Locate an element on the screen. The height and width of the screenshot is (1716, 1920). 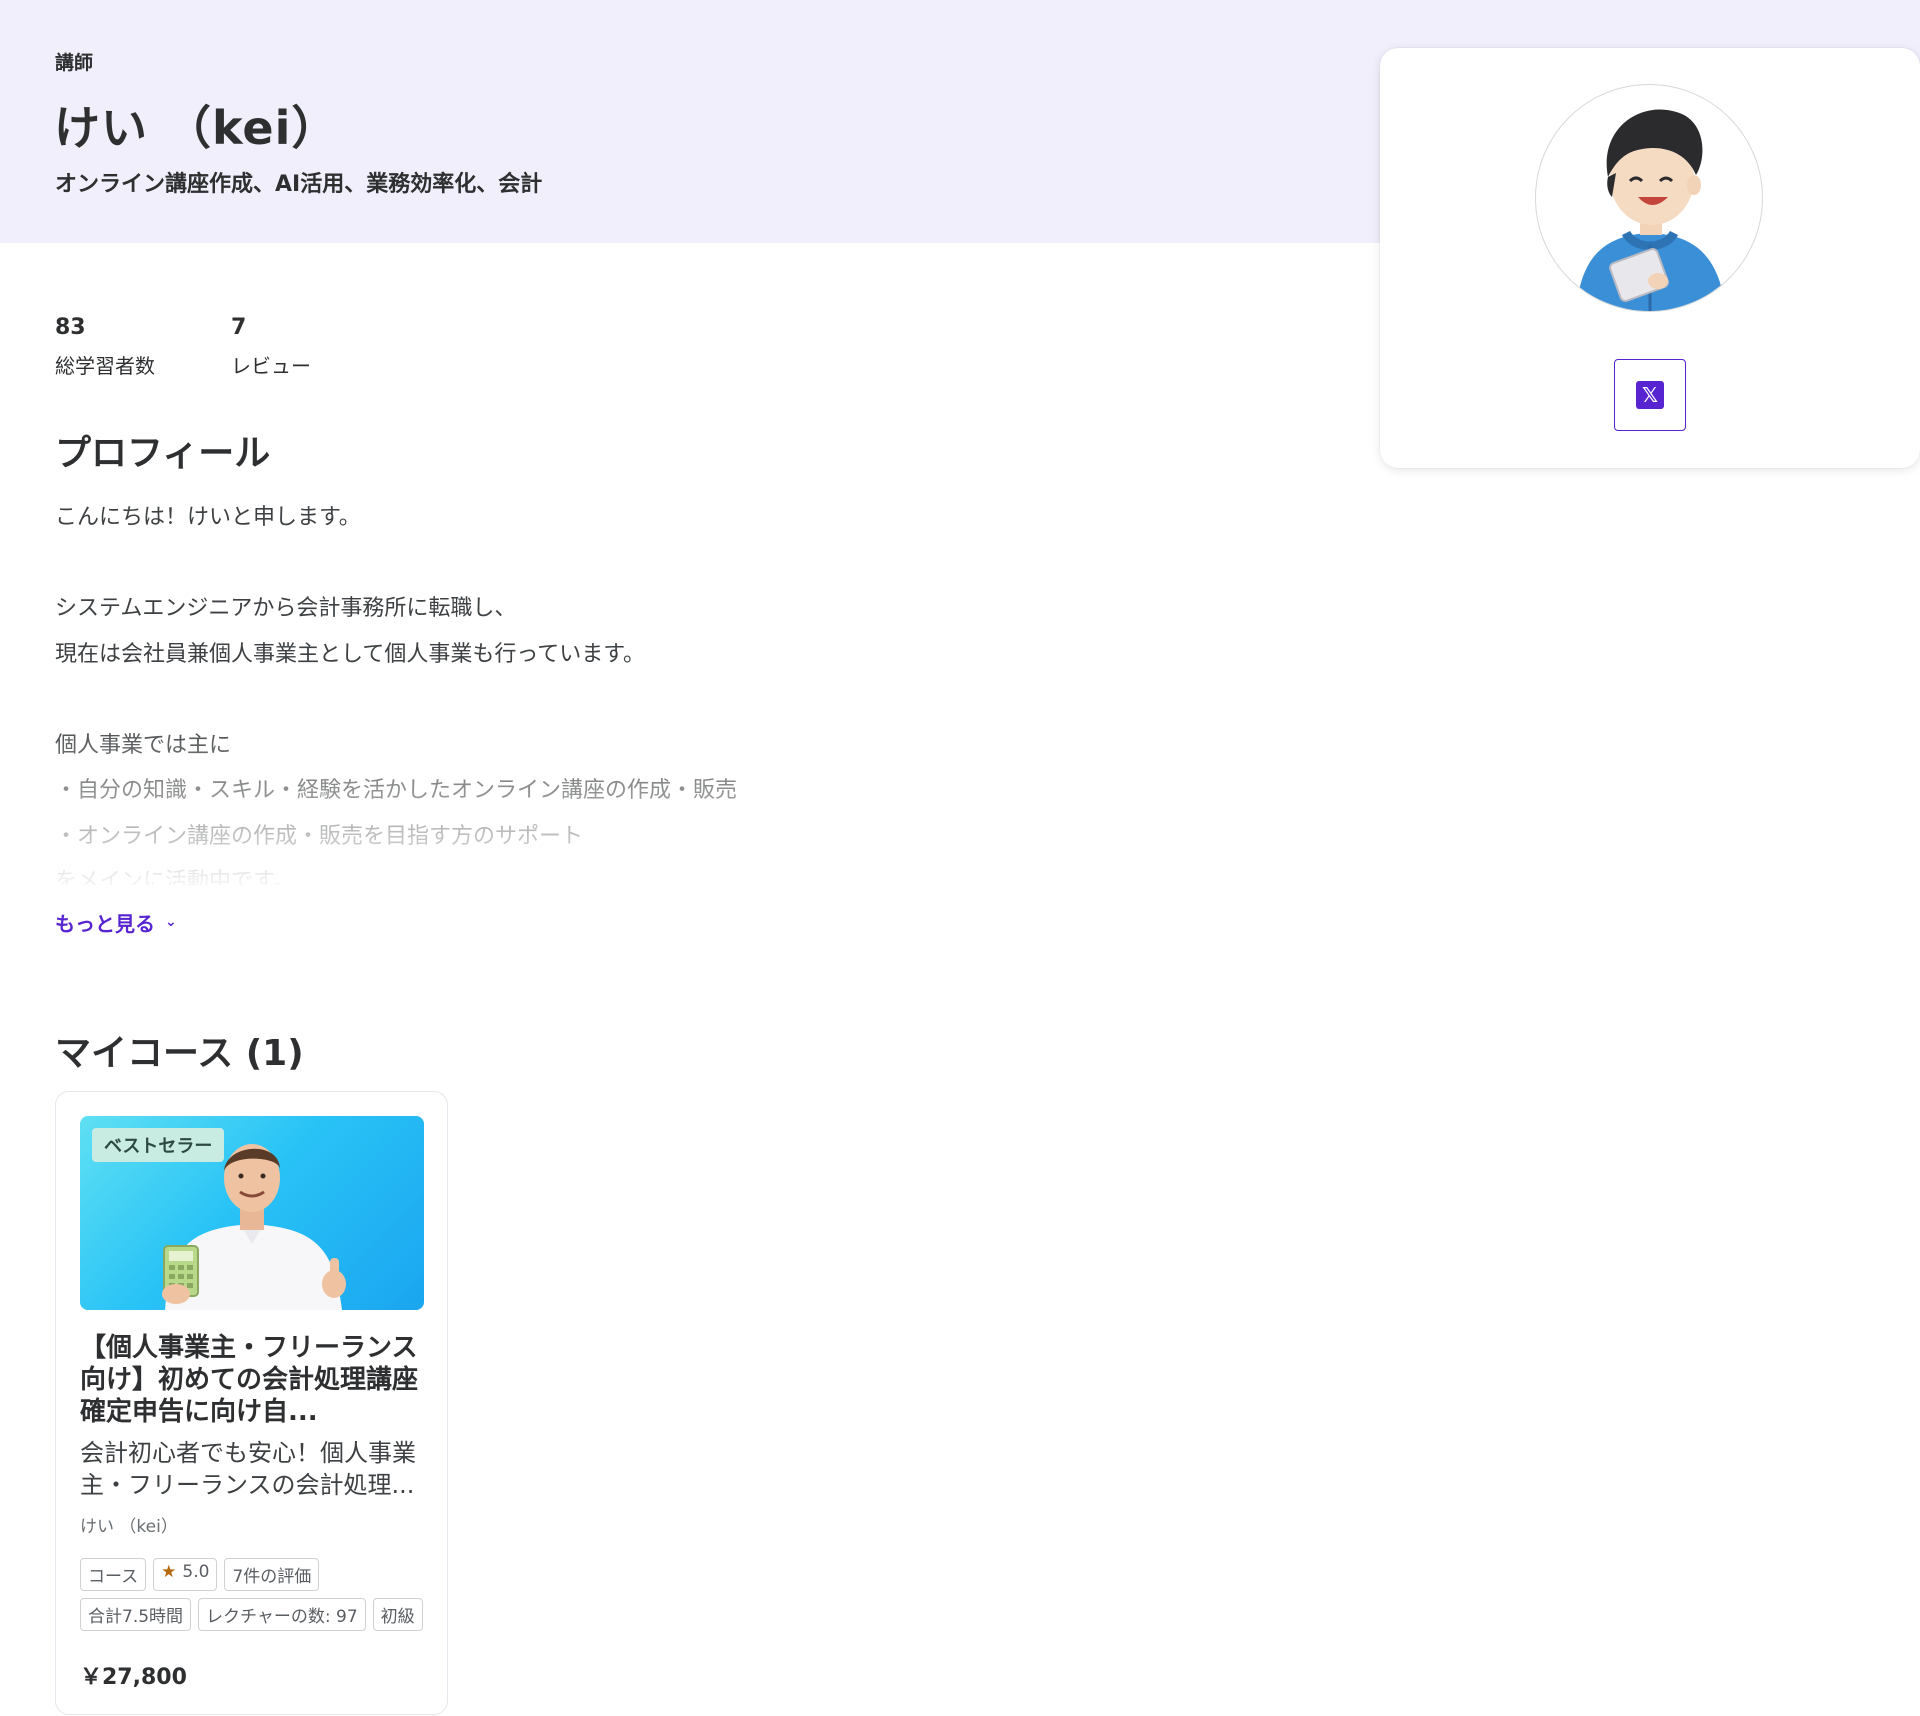
show-more-button: もっと見る ⌄ is located at coordinates (116, 922).